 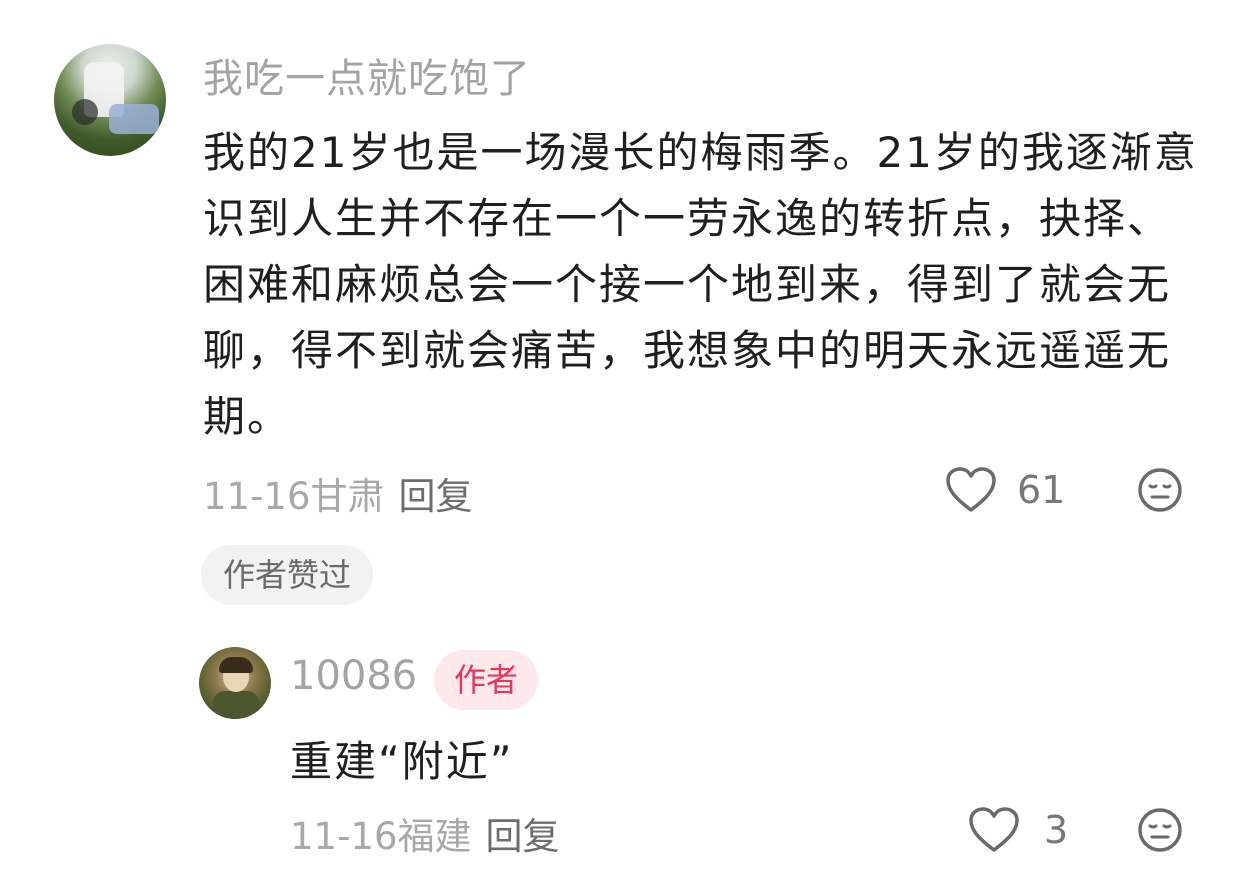 I want to click on reply-dislike-button, so click(x=1160, y=830).